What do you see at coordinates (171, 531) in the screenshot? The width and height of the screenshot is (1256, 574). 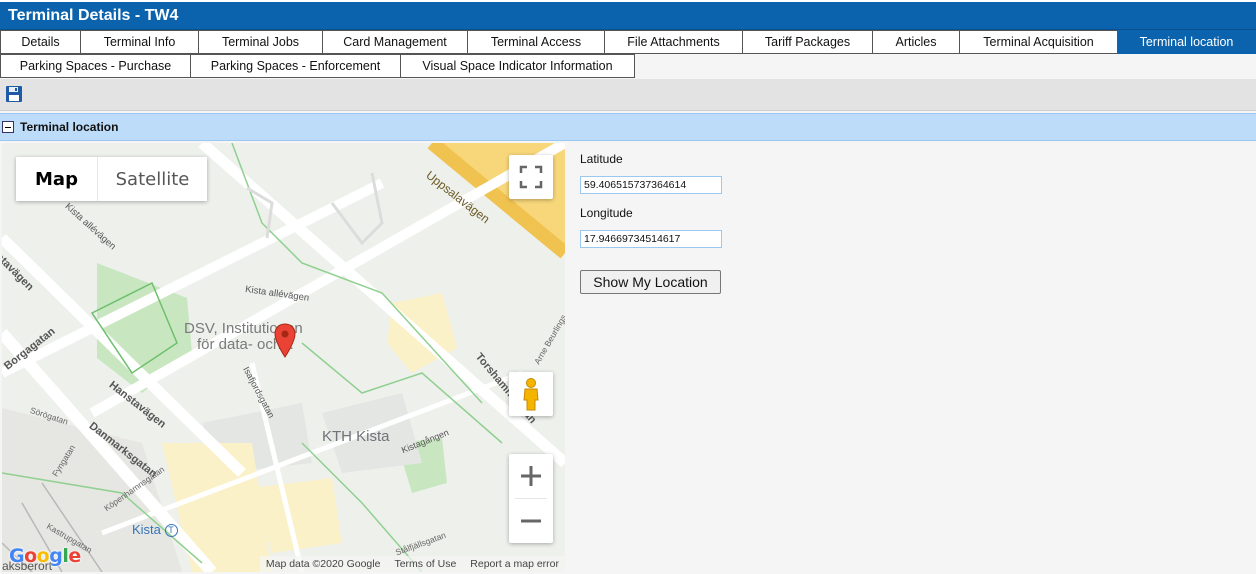 I see `metro-icon: T` at bounding box center [171, 531].